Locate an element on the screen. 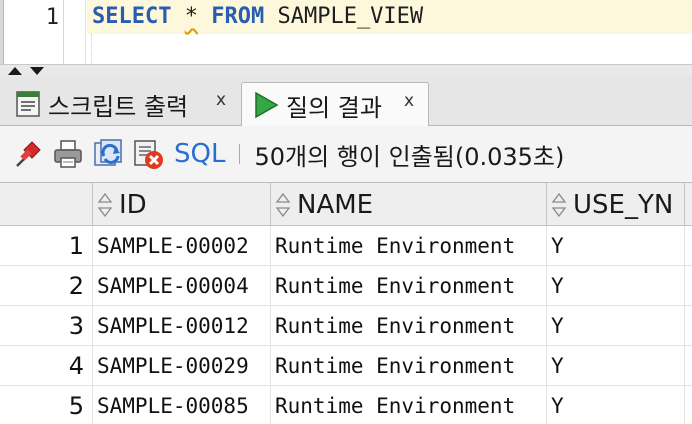 Image resolution: width=692 pixels, height=424 pixels. result-toolbar: SQL 50개의 행이 인출됨(0.035초) is located at coordinates (346, 154).